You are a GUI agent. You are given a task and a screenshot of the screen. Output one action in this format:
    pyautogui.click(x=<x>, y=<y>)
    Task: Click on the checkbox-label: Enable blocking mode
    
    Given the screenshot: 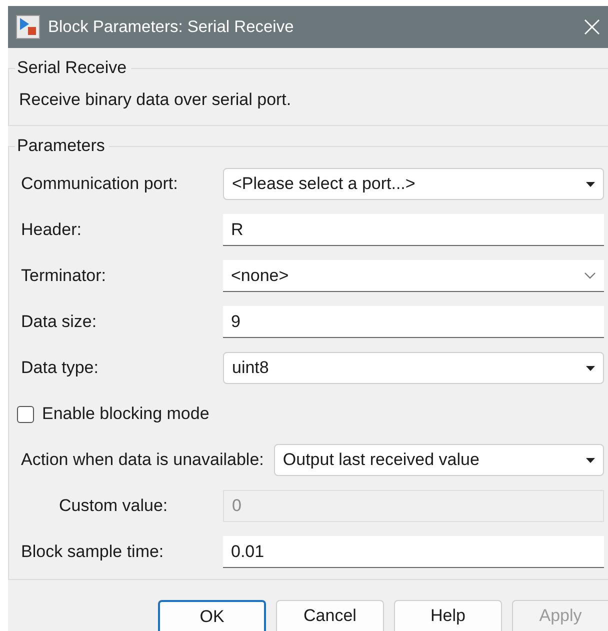 What is the action you would take?
    pyautogui.click(x=126, y=414)
    